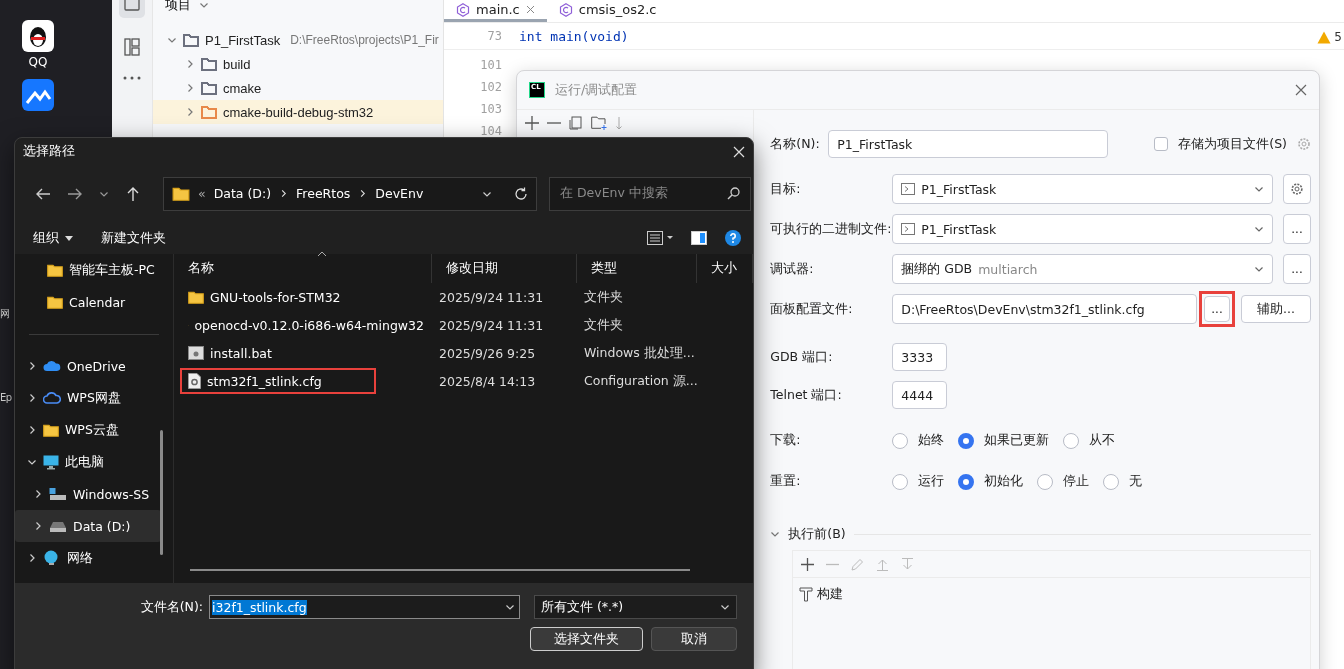 The image size is (1344, 669). What do you see at coordinates (52, 398) in the screenshot?
I see `cloud-icon` at bounding box center [52, 398].